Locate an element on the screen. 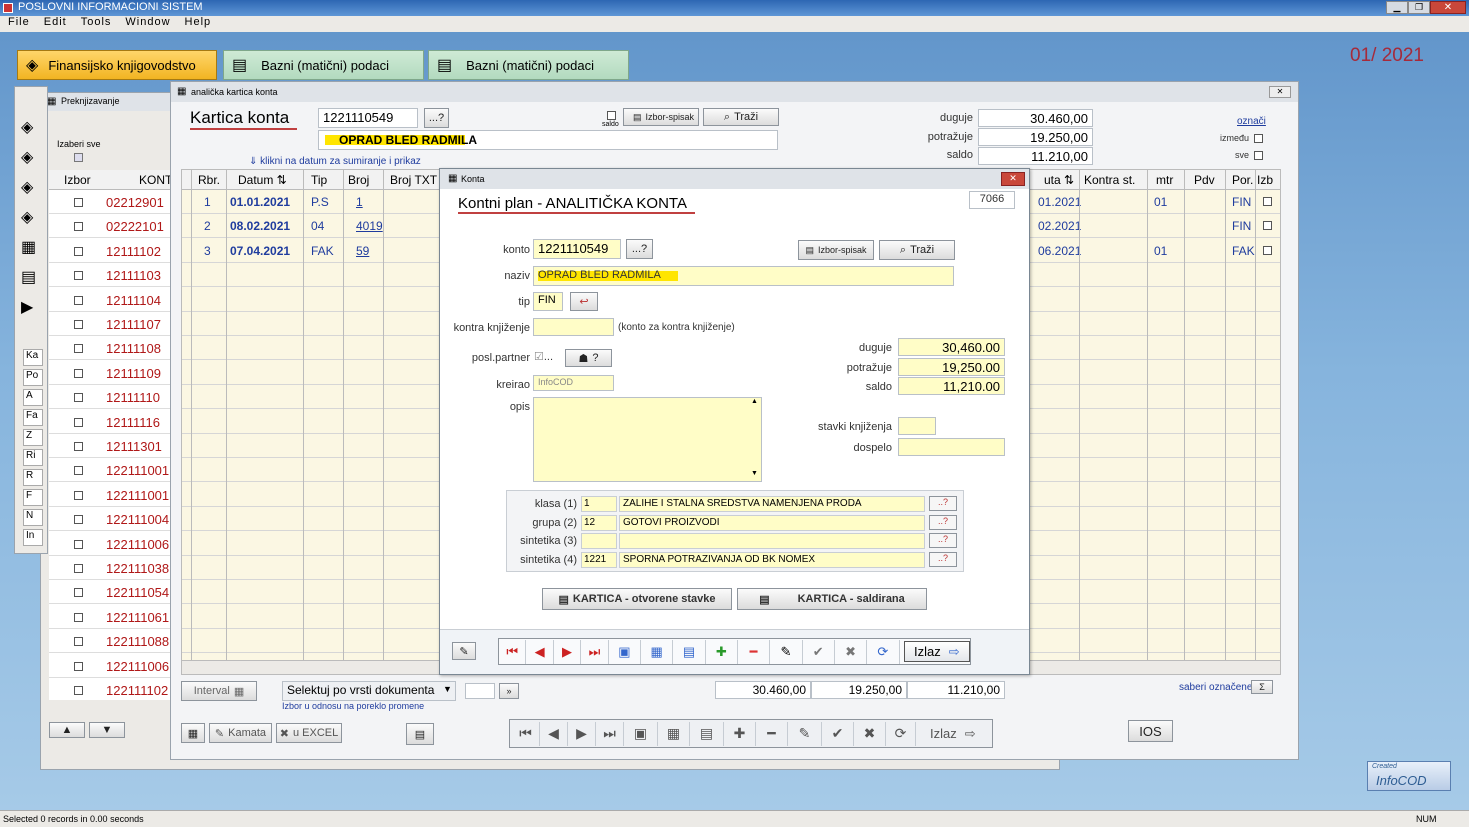  close-button: ✕ is located at coordinates (1448, 7).